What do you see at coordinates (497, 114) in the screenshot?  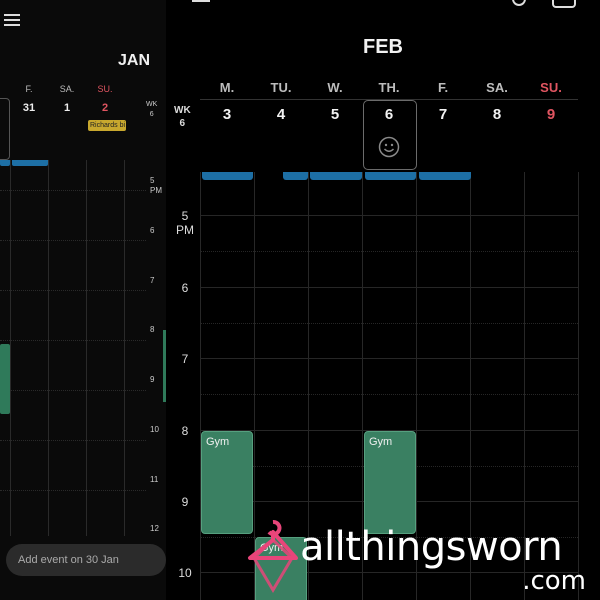 I see `day-number-8: 8` at bounding box center [497, 114].